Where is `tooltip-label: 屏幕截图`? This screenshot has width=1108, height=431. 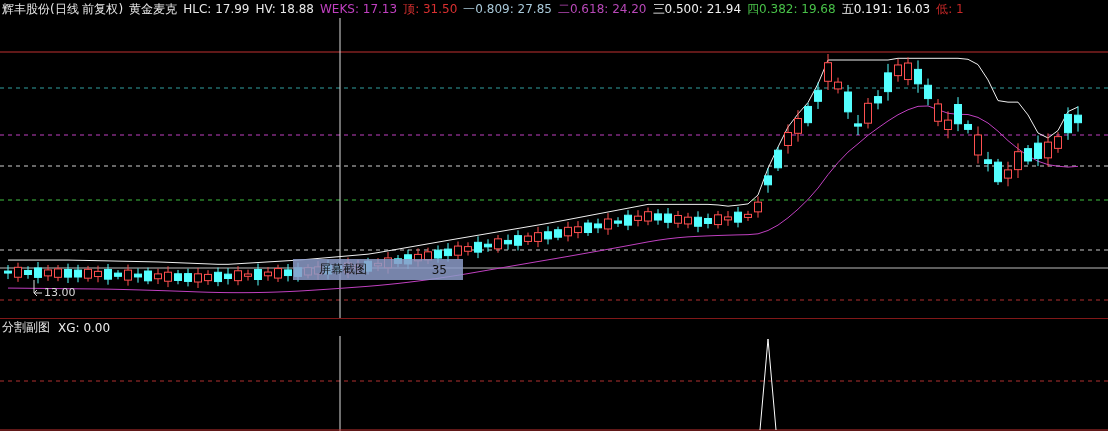 tooltip-label: 屏幕截图 is located at coordinates (343, 269).